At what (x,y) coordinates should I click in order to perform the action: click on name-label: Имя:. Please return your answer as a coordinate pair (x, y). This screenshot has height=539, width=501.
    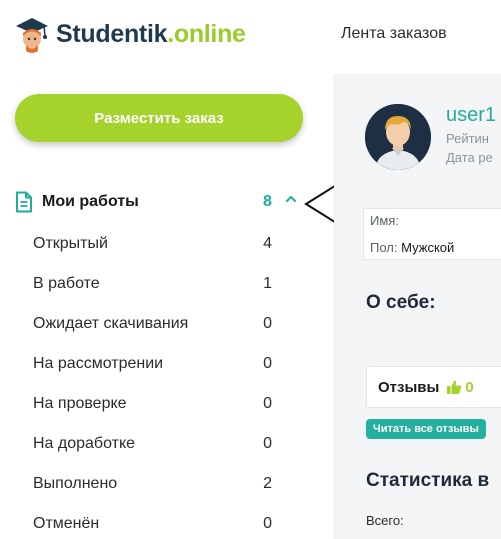
    Looking at the image, I should click on (384, 220).